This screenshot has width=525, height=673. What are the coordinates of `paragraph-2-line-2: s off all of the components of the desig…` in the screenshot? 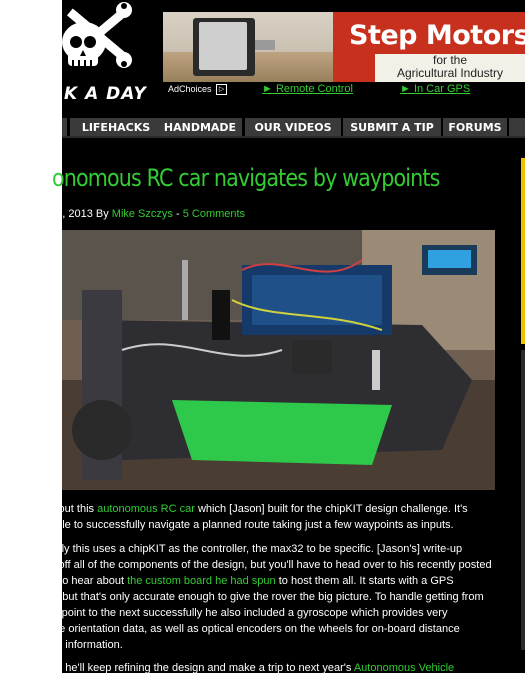 It's located at (271, 565).